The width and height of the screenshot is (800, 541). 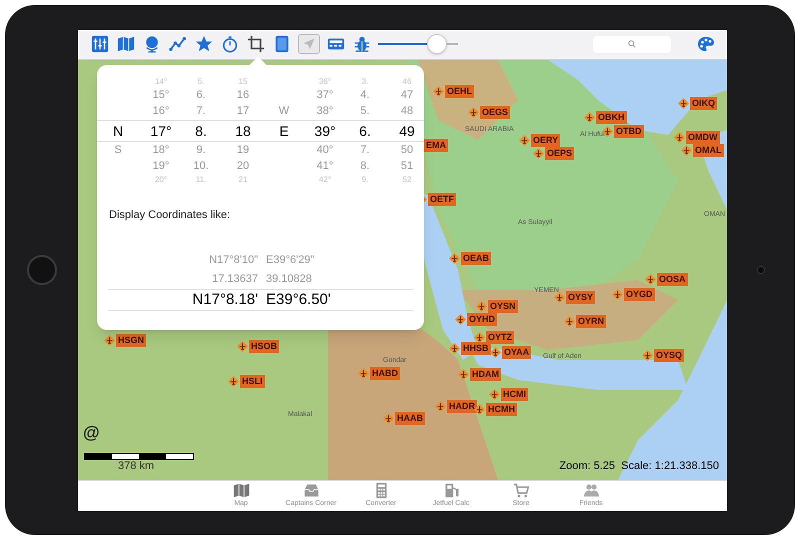 I want to click on airport-code-label: OYAA, so click(x=517, y=352).